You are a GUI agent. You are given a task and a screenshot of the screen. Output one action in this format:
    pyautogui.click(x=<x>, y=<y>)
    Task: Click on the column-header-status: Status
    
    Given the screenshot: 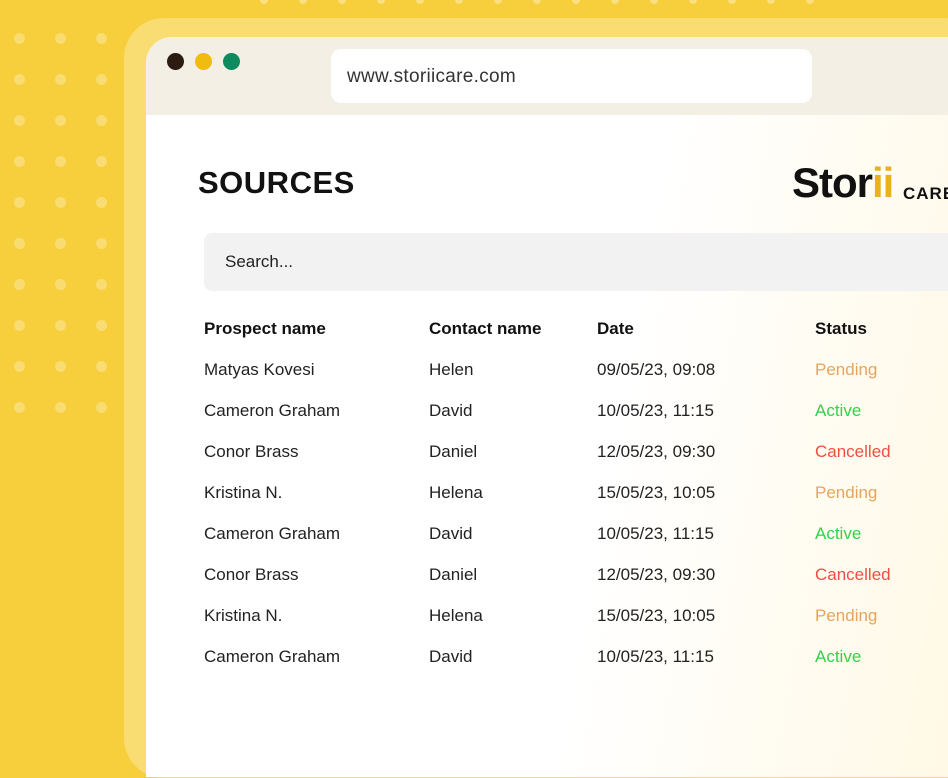 What is the action you would take?
    pyautogui.click(x=841, y=329)
    